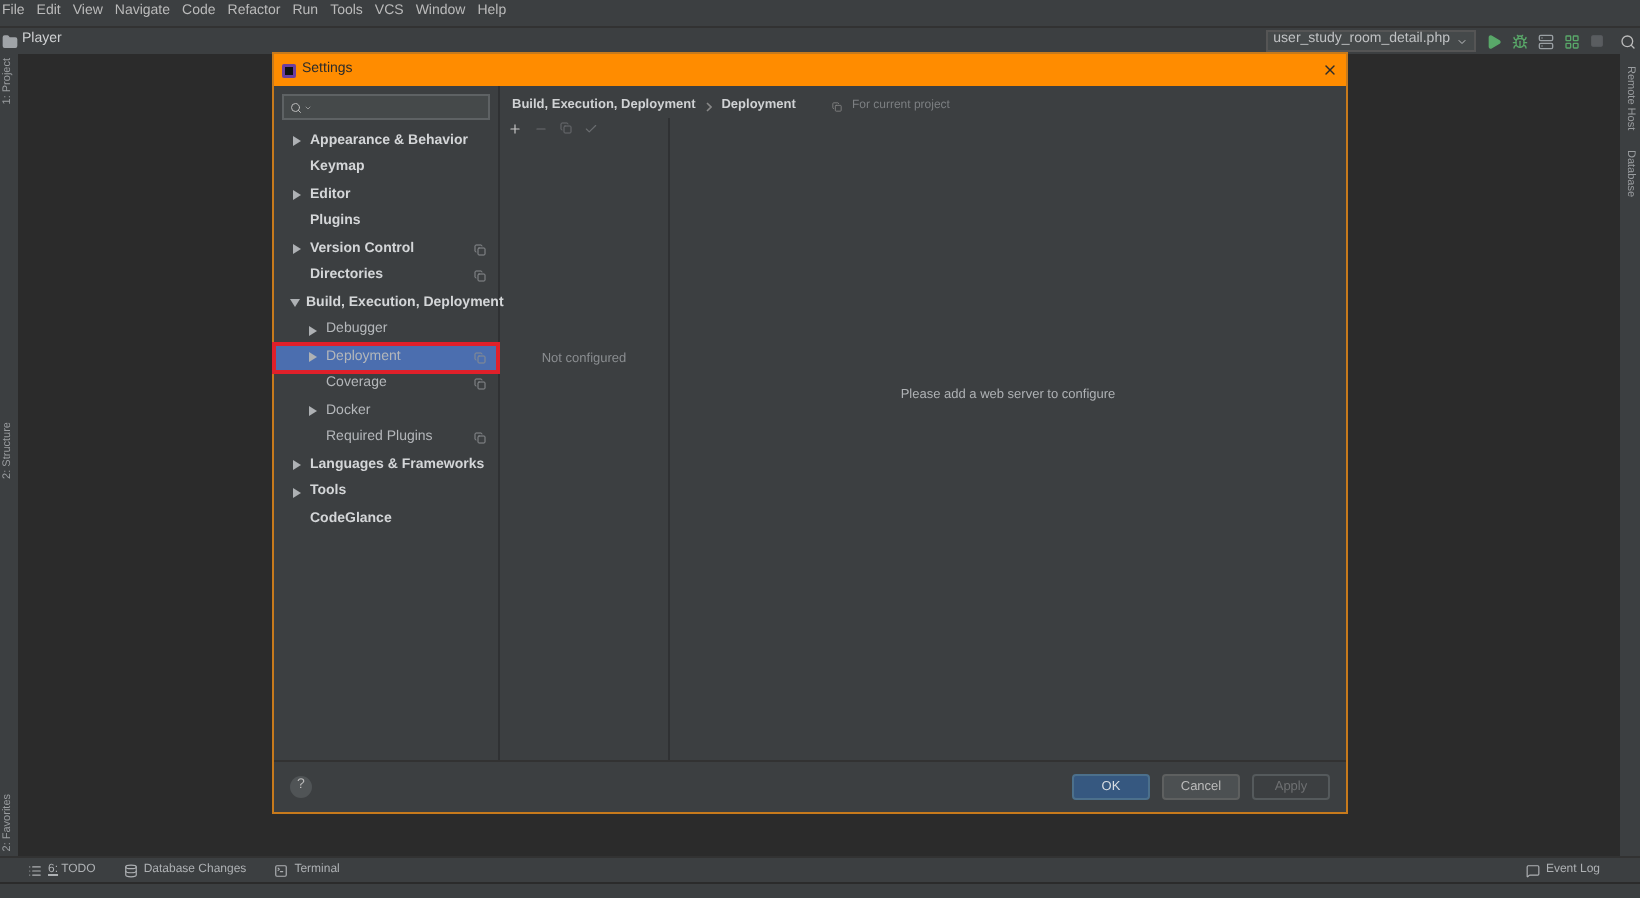 Image resolution: width=1640 pixels, height=898 pixels. What do you see at coordinates (591, 128) in the screenshot?
I see `check-icon` at bounding box center [591, 128].